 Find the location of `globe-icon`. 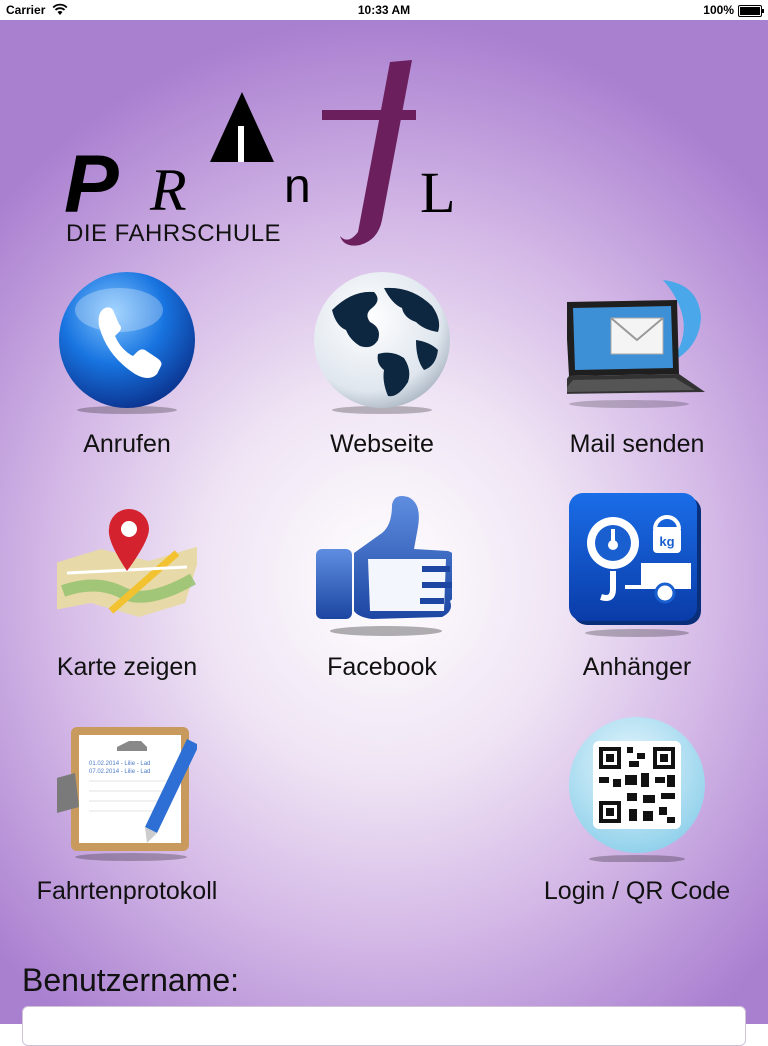

globe-icon is located at coordinates (382, 342).